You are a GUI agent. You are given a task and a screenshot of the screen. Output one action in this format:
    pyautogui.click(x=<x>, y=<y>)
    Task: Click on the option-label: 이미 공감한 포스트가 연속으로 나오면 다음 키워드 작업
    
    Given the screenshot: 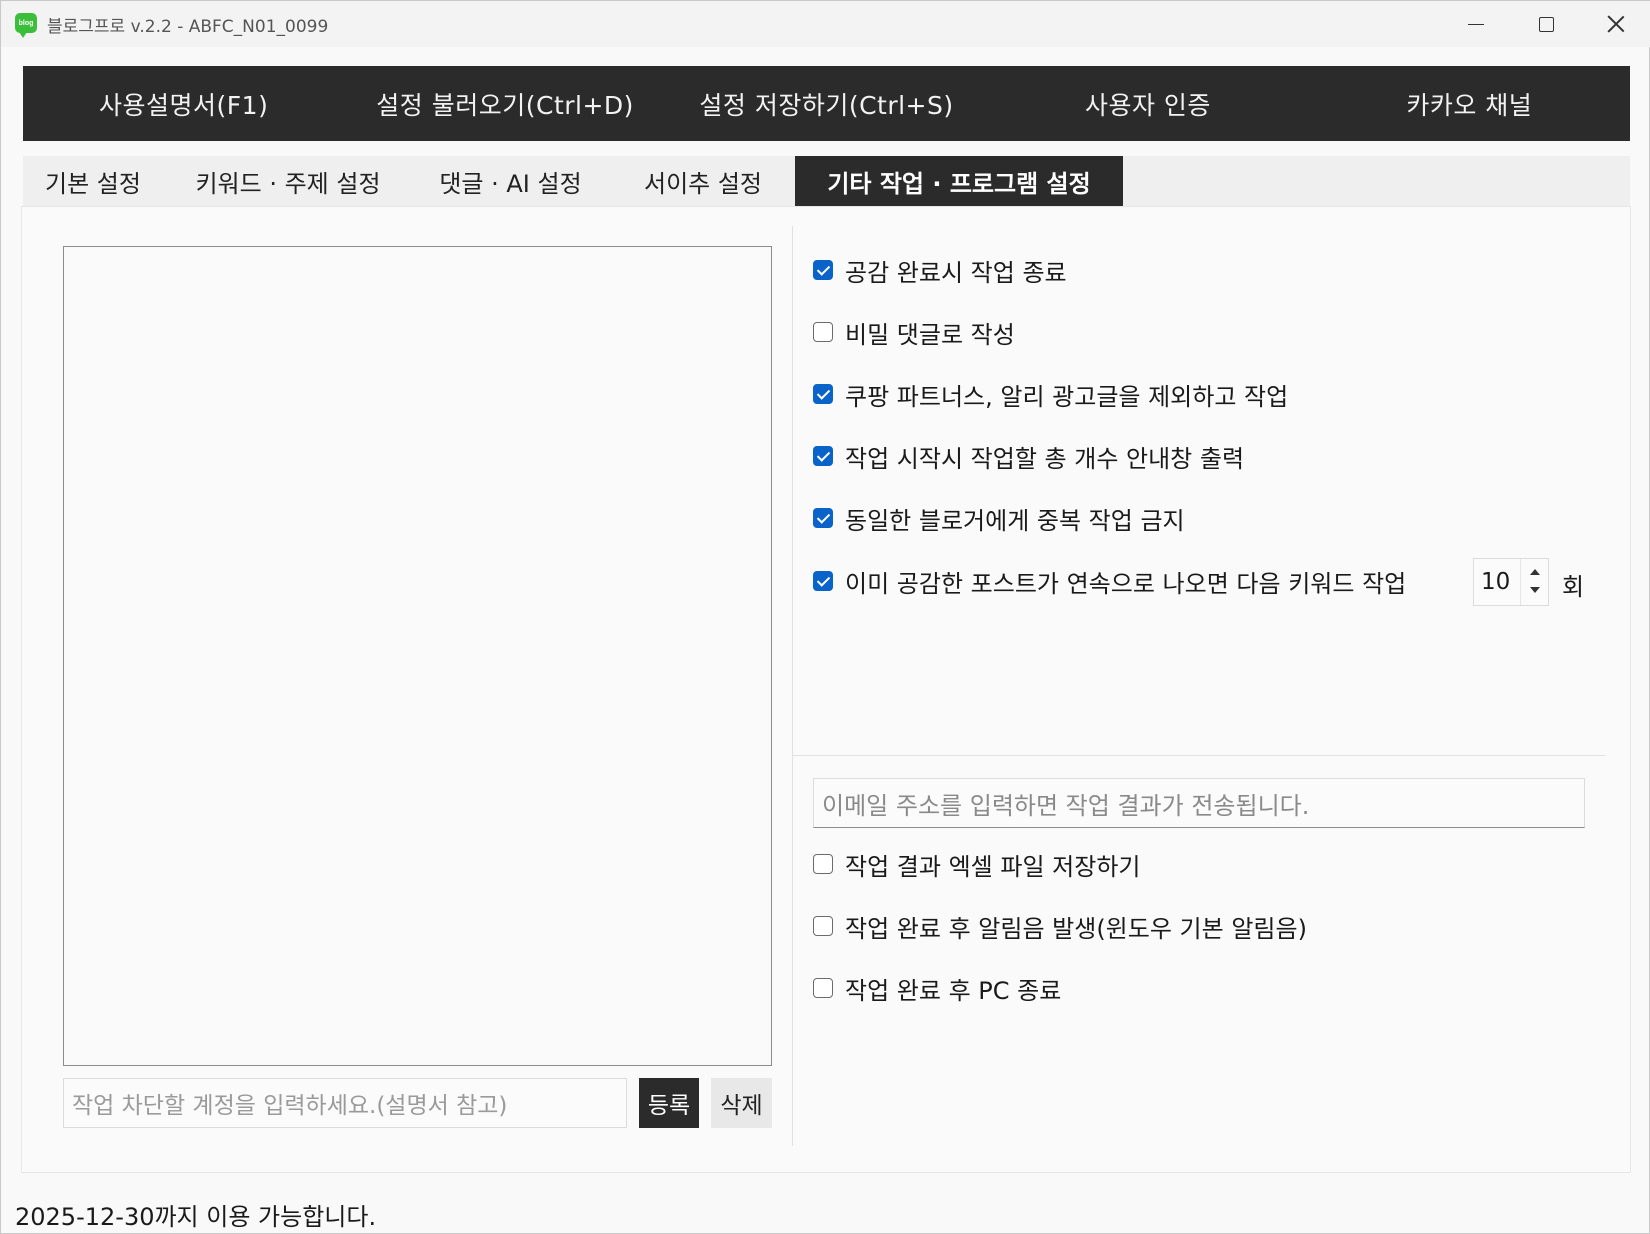 What is the action you would take?
    pyautogui.click(x=1126, y=583)
    